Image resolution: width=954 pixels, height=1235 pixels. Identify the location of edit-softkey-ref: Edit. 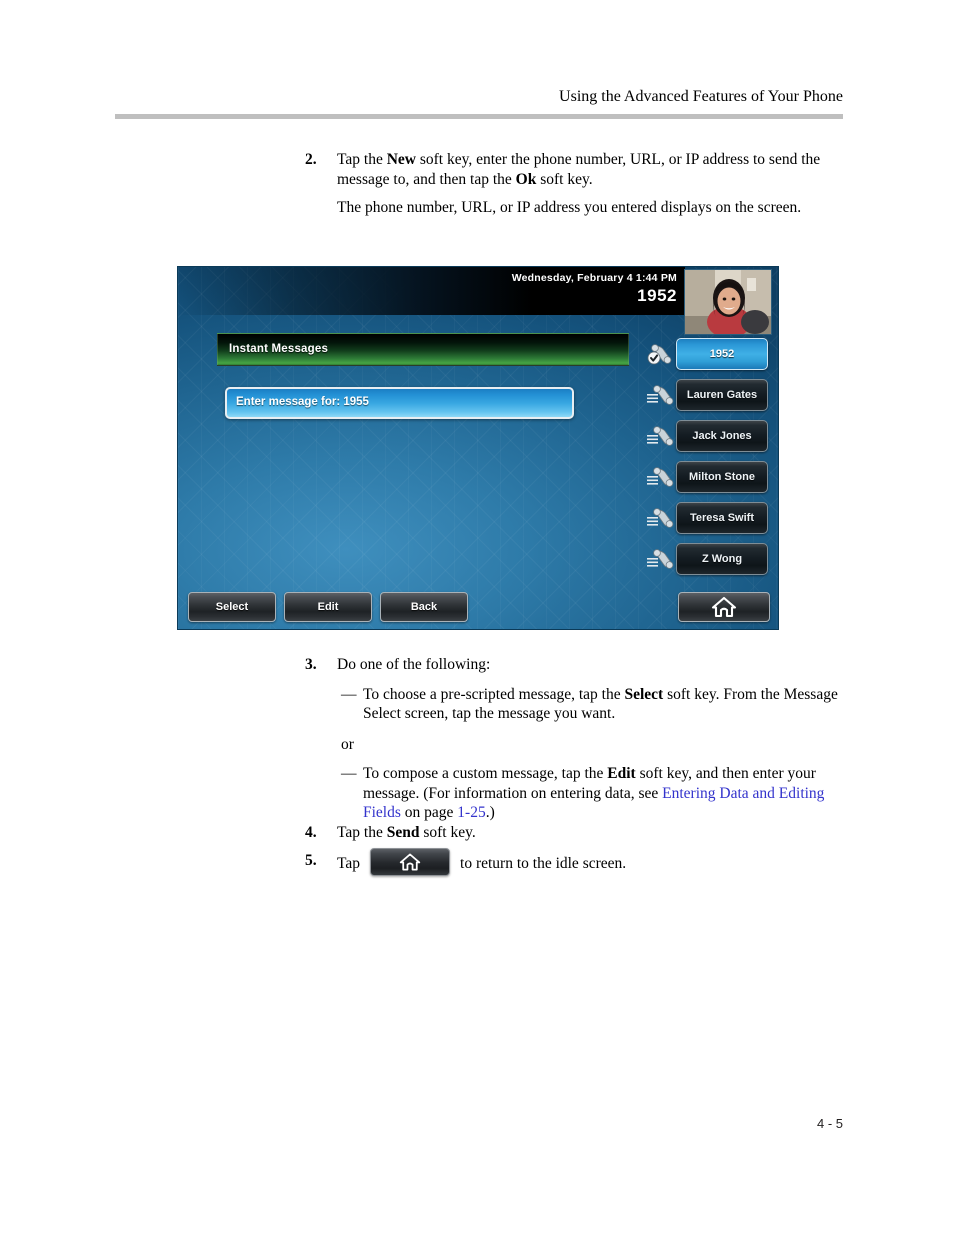
(621, 773).